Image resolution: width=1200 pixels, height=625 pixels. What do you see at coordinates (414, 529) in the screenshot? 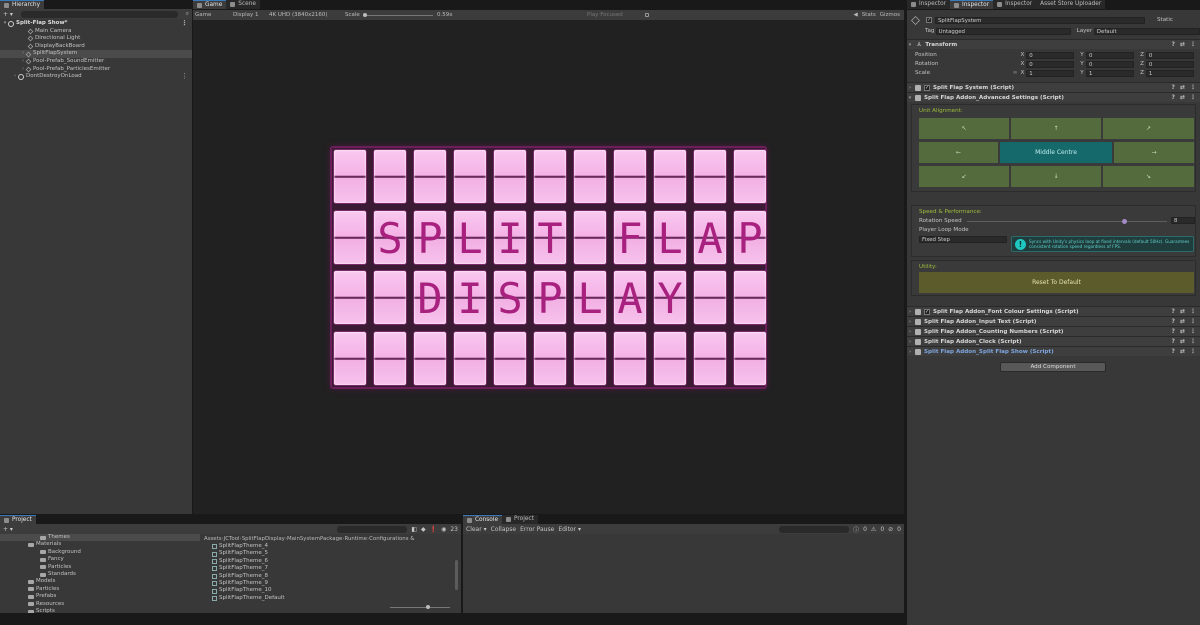
I see `filter-type-icon: ◧` at bounding box center [414, 529].